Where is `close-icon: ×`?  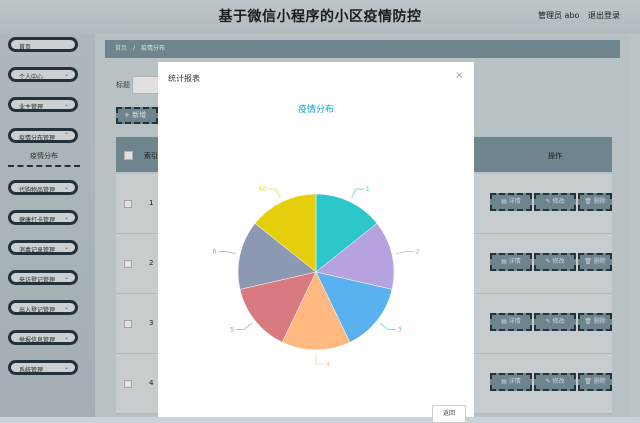
close-icon: × is located at coordinates (459, 75).